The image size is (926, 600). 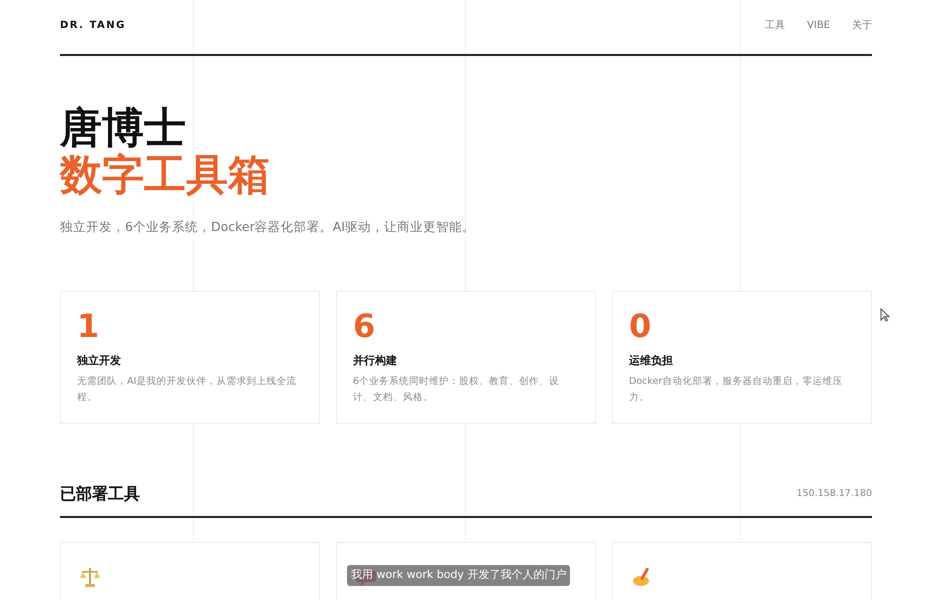 I want to click on stat-title: 运维负担, so click(x=651, y=361).